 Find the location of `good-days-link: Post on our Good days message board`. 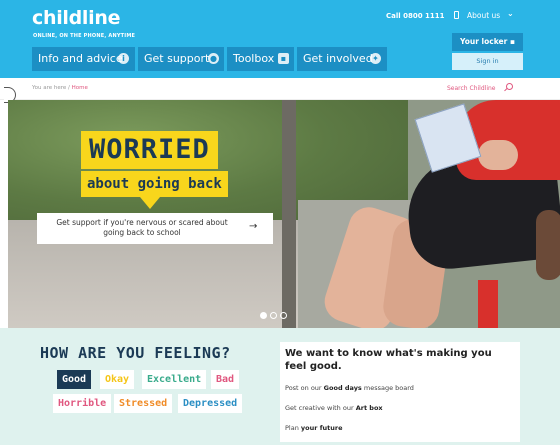

good-days-link: Post on our Good days message board is located at coordinates (349, 388).